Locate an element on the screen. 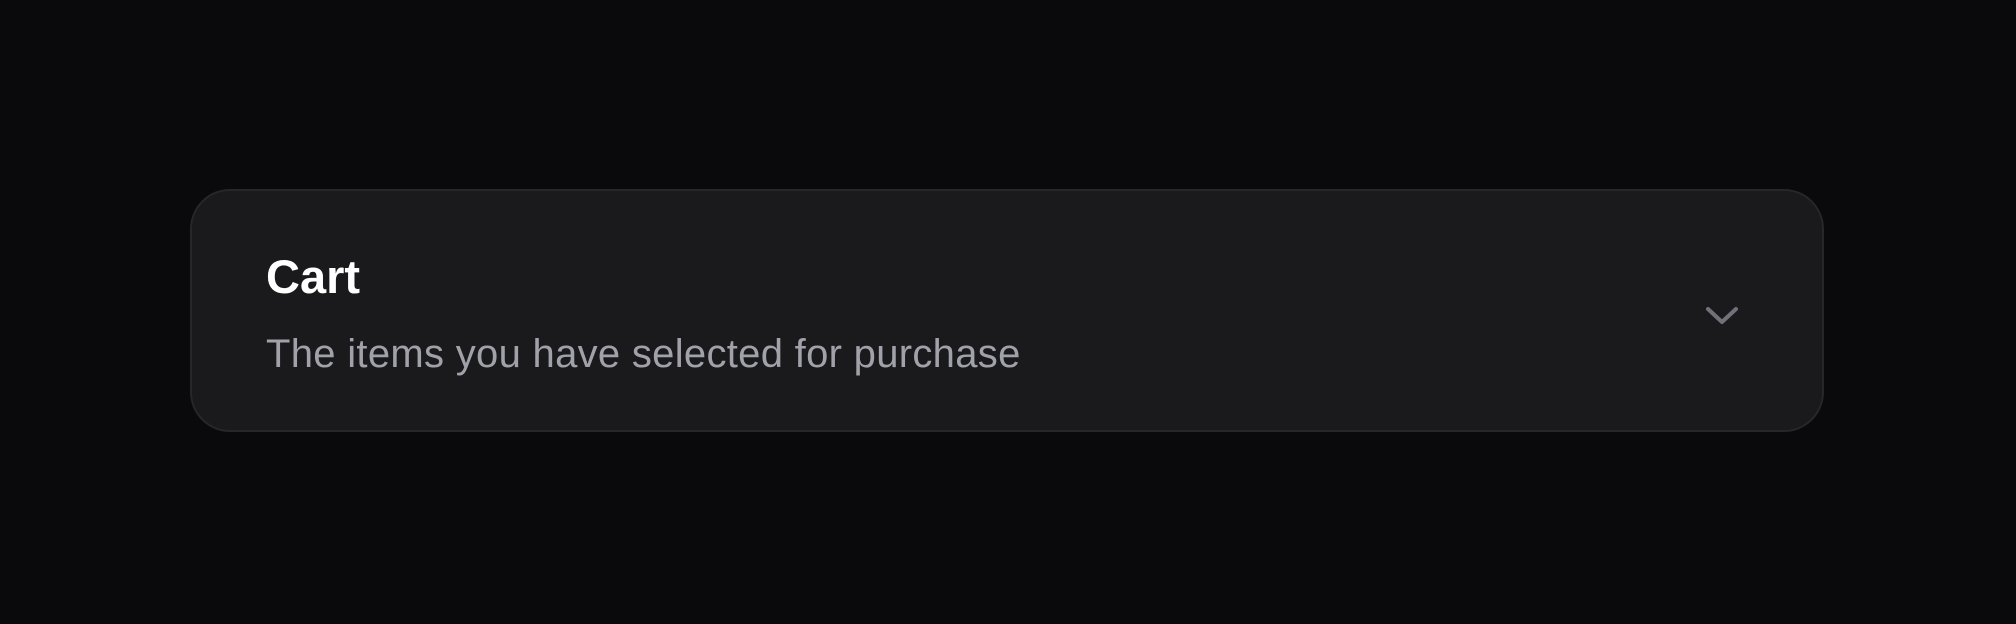  card-title: Cart is located at coordinates (313, 276).